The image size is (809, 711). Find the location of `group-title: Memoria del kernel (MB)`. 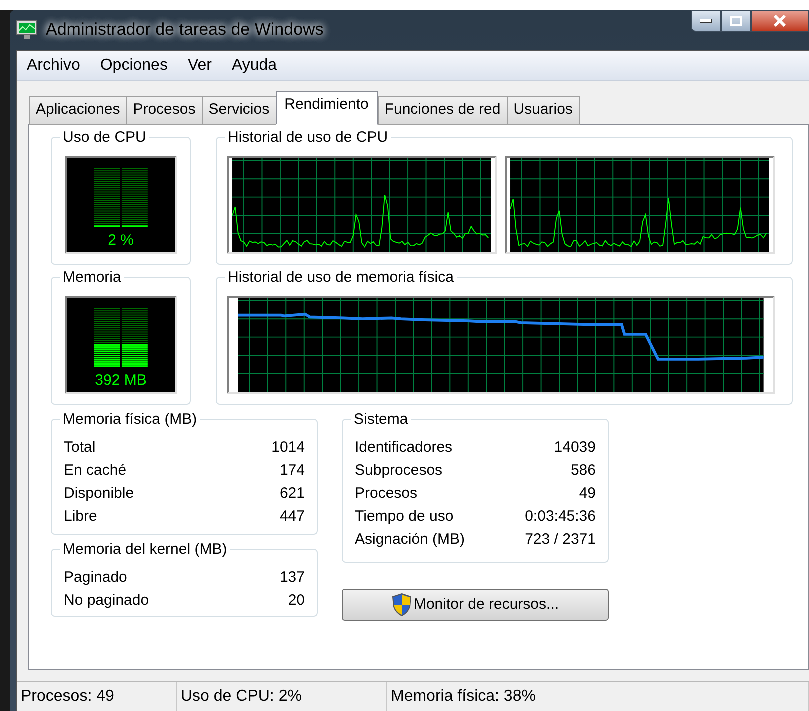

group-title: Memoria del kernel (MB) is located at coordinates (145, 550).